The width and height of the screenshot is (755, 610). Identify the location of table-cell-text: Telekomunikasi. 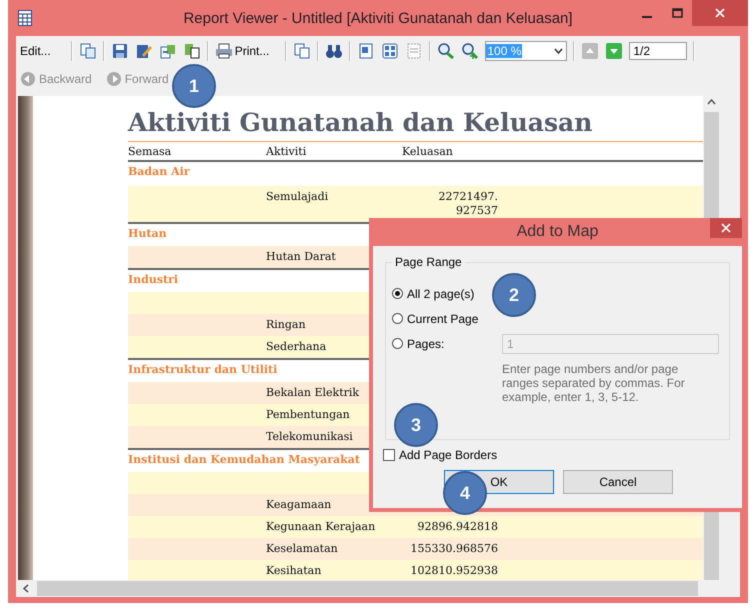
(310, 437).